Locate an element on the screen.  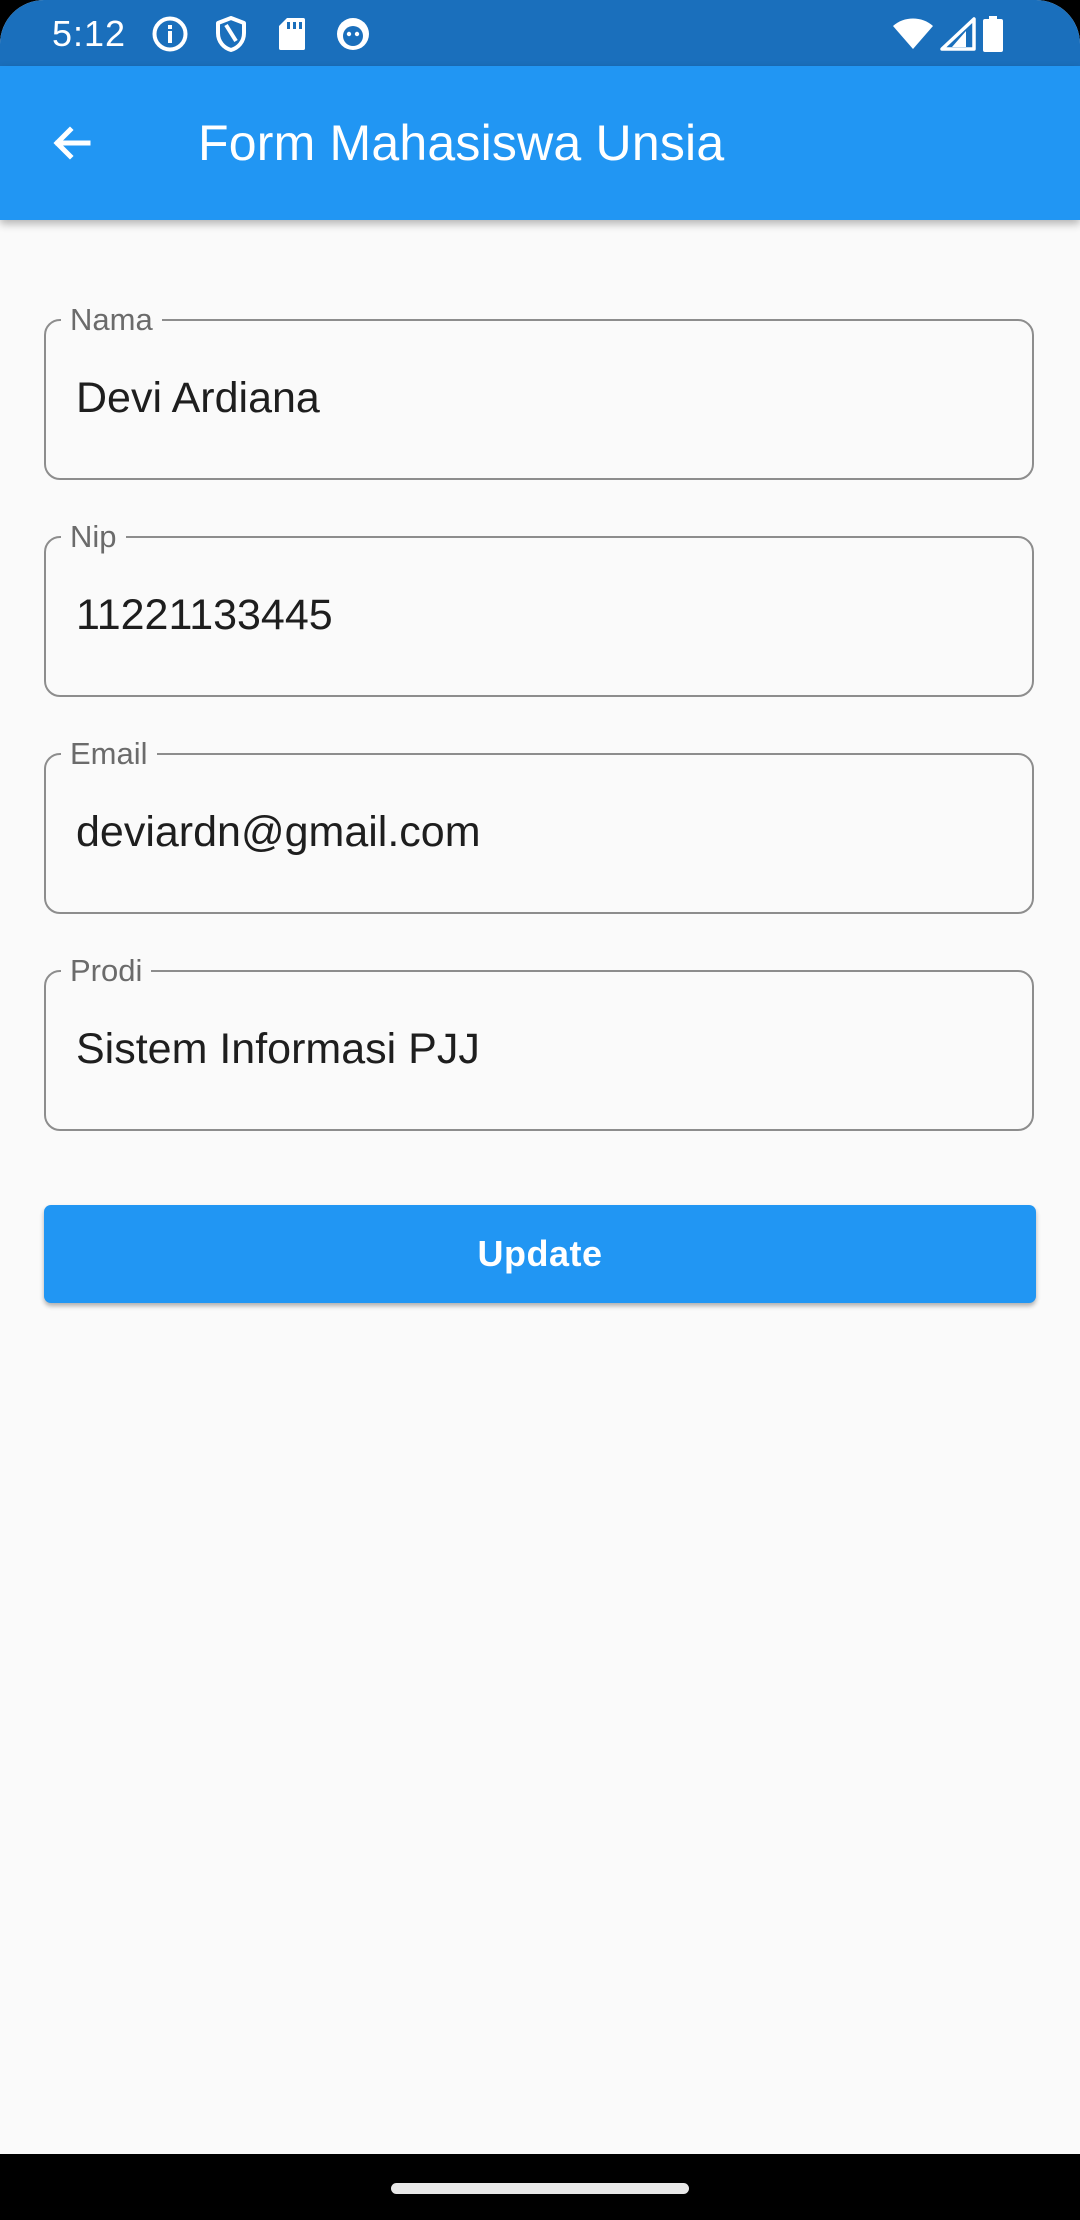
navigation-bar is located at coordinates (540, 2187).